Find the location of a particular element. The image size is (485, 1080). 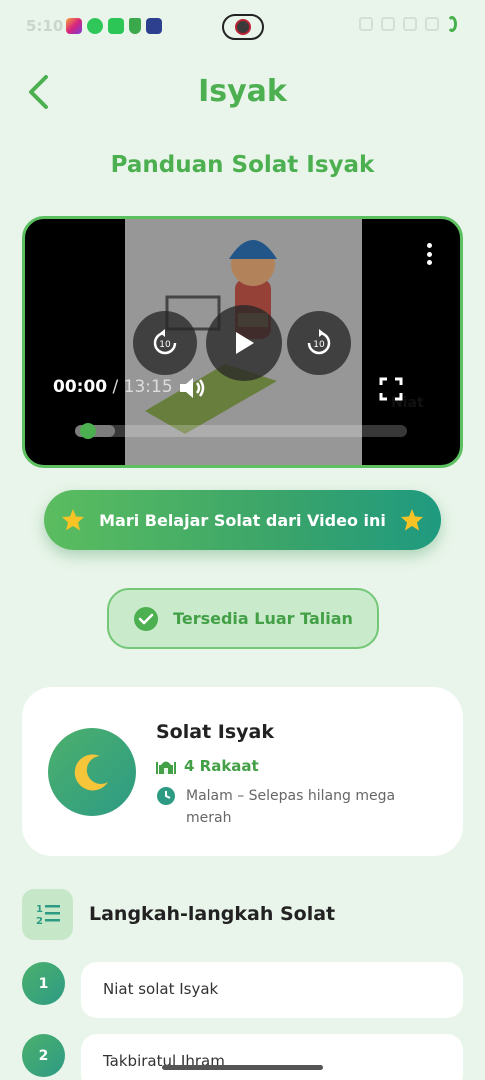

time-row: Malam – Selepas hilang mega merah is located at coordinates (291, 807).